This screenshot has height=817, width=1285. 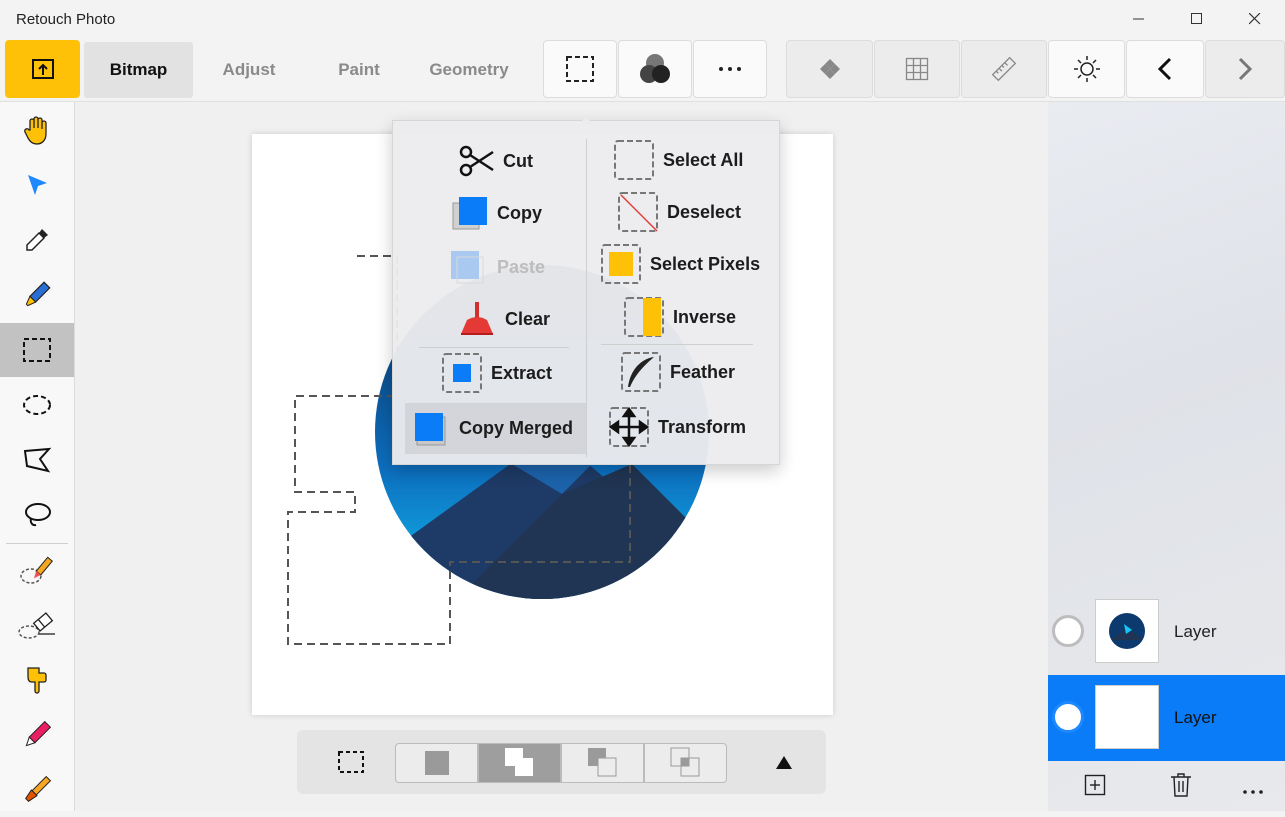 I want to click on menu-cut: Cut, so click(x=495, y=161).